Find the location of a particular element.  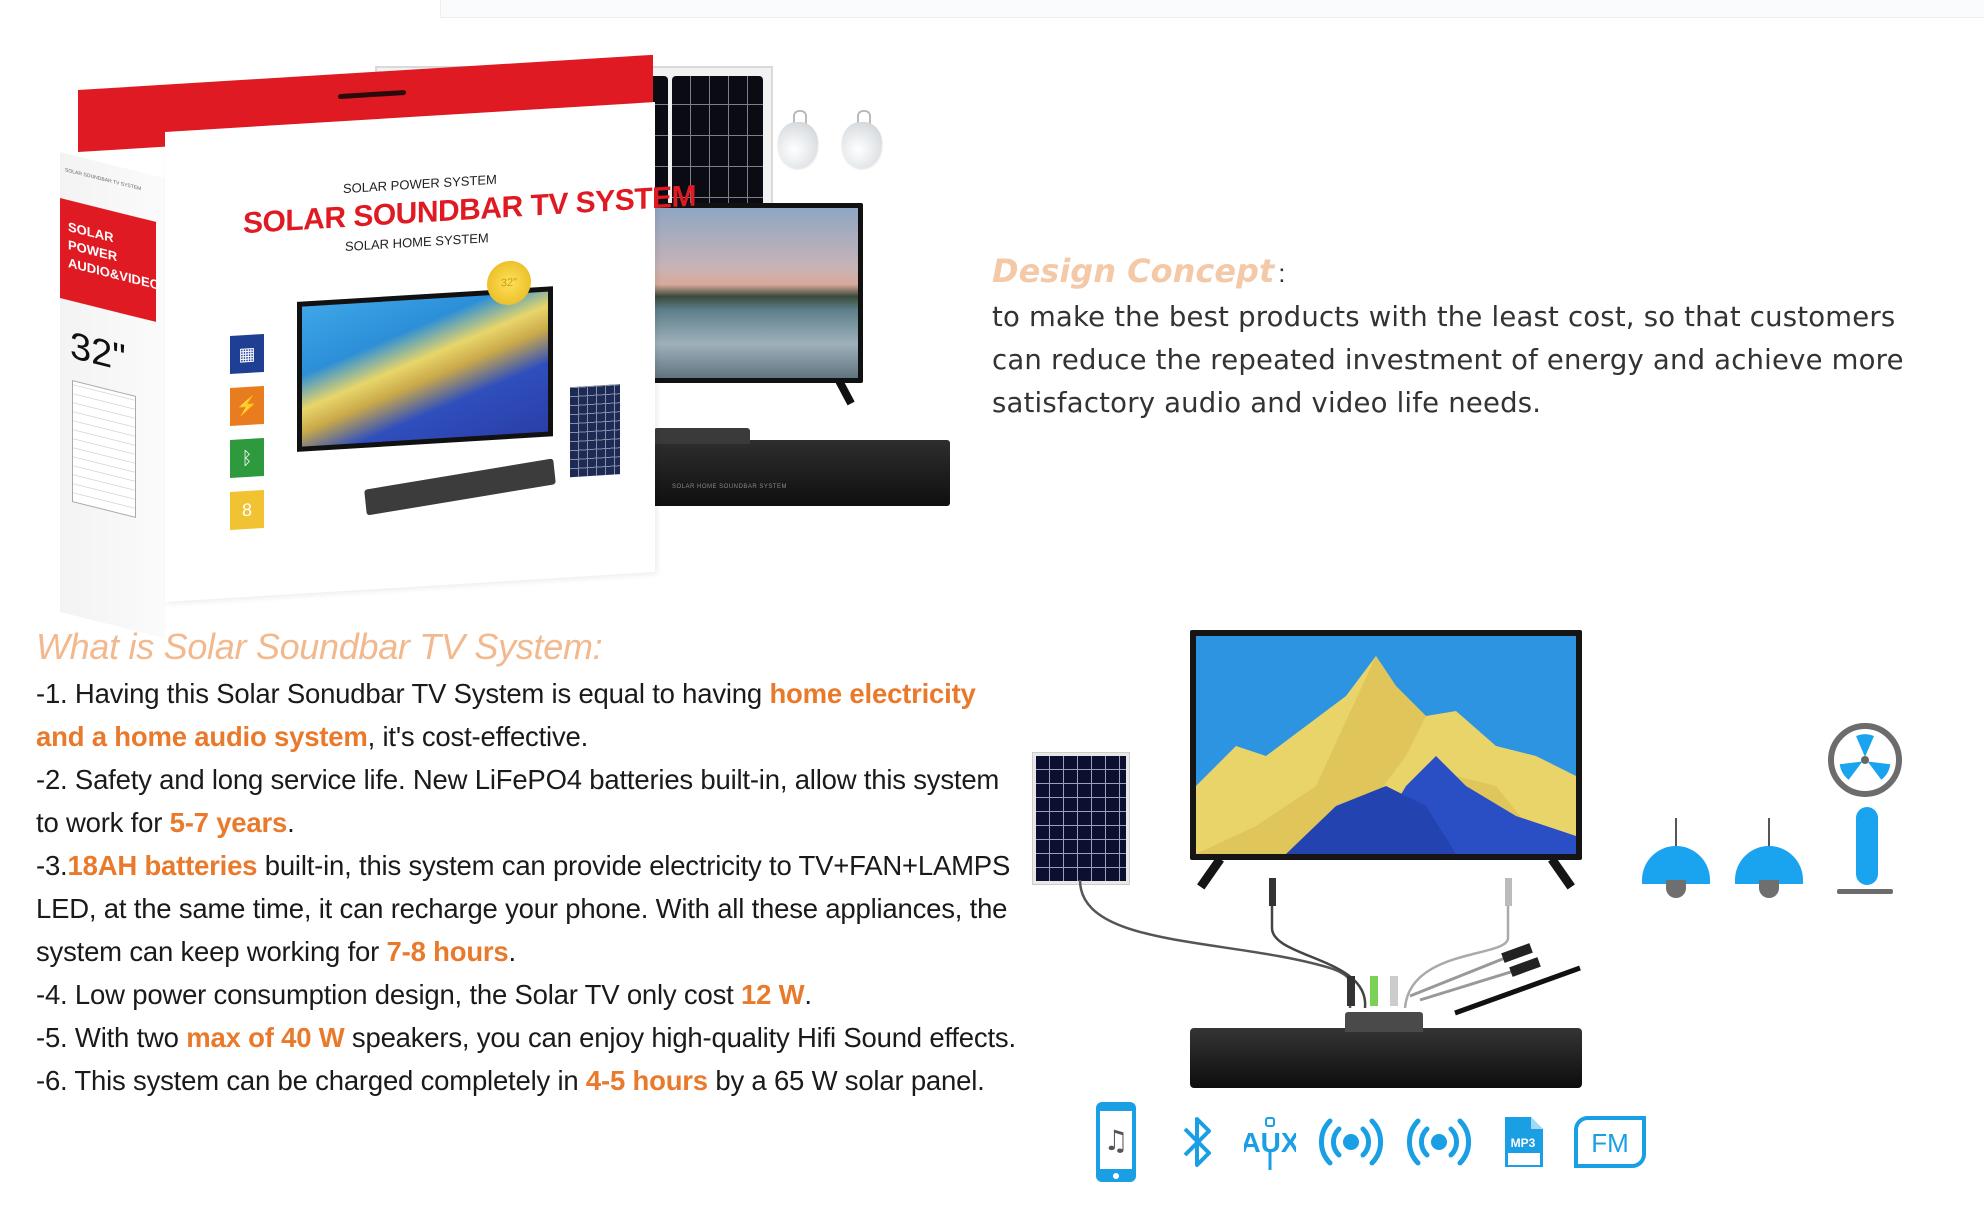

battery-8-icon: 8 is located at coordinates (247, 510).